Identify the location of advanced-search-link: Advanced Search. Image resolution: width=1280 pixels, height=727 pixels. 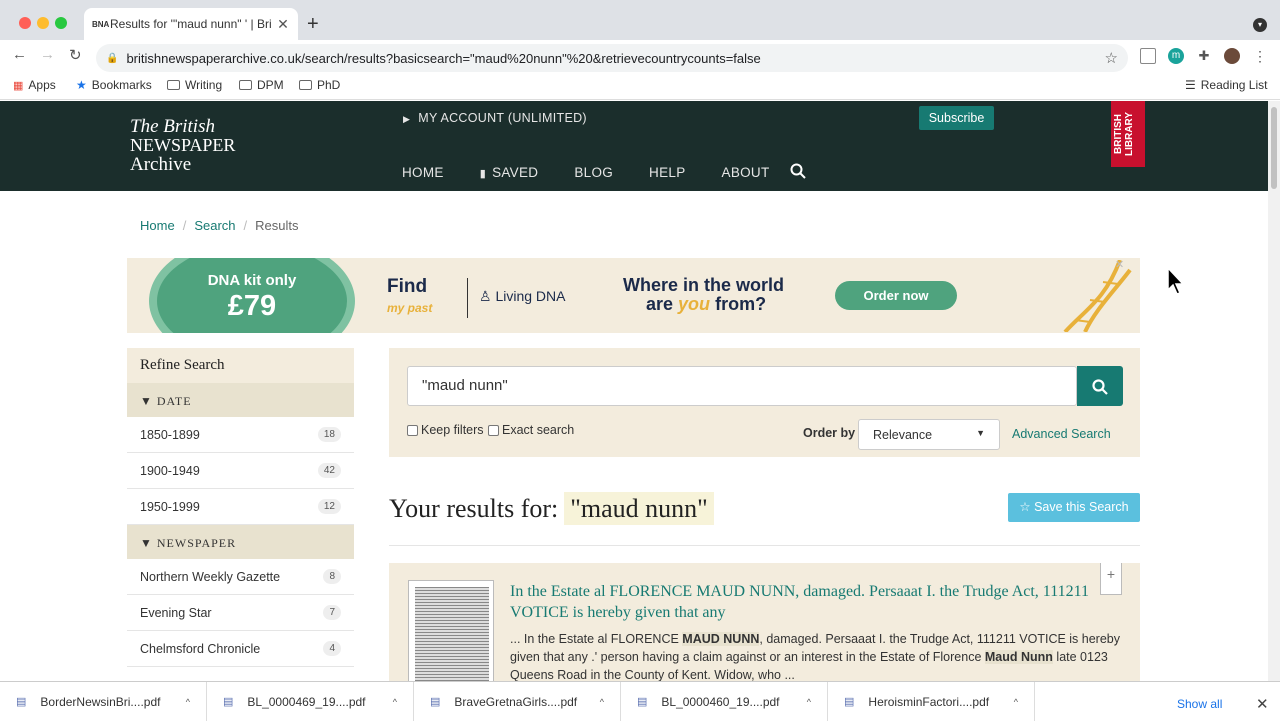
(1061, 434).